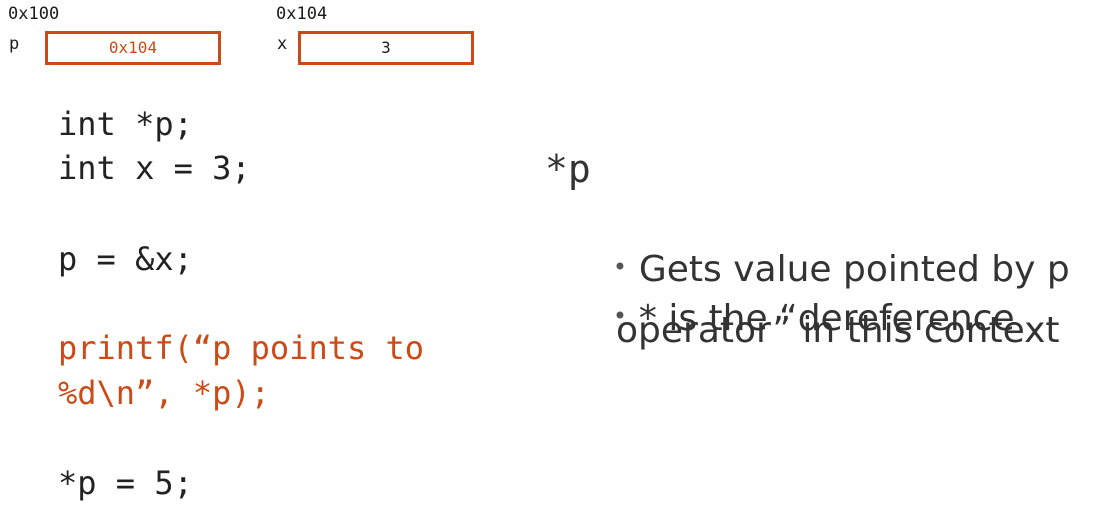 Image resolution: width=1108 pixels, height=512 pixels. What do you see at coordinates (838, 330) in the screenshot?
I see `bullet-text-2-continued: operator” in this context` at bounding box center [838, 330].